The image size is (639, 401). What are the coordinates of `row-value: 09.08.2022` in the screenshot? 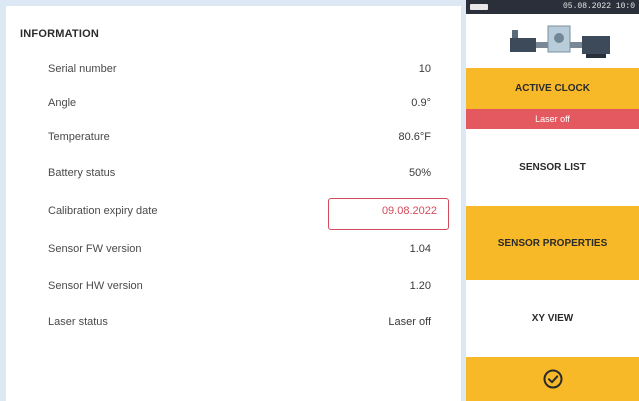 It's located at (409, 211).